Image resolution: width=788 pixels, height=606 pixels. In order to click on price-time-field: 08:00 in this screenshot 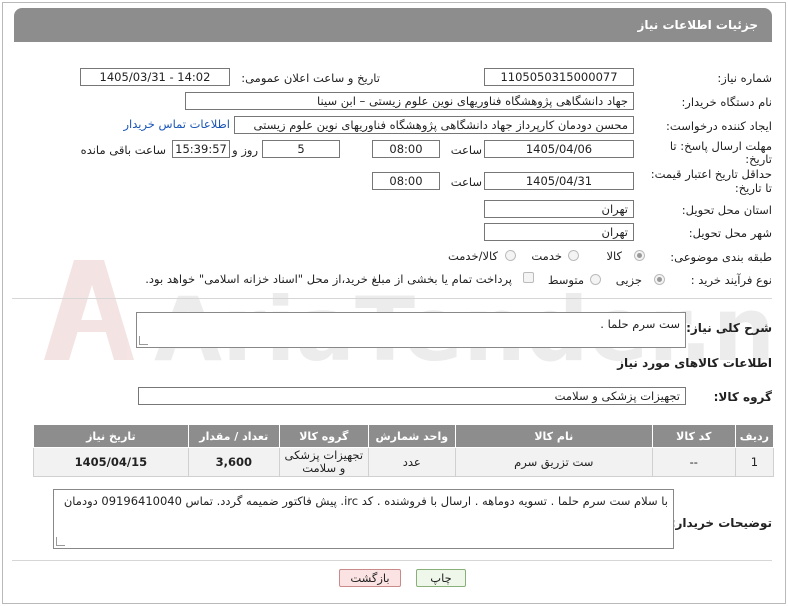, I will do `click(406, 181)`.